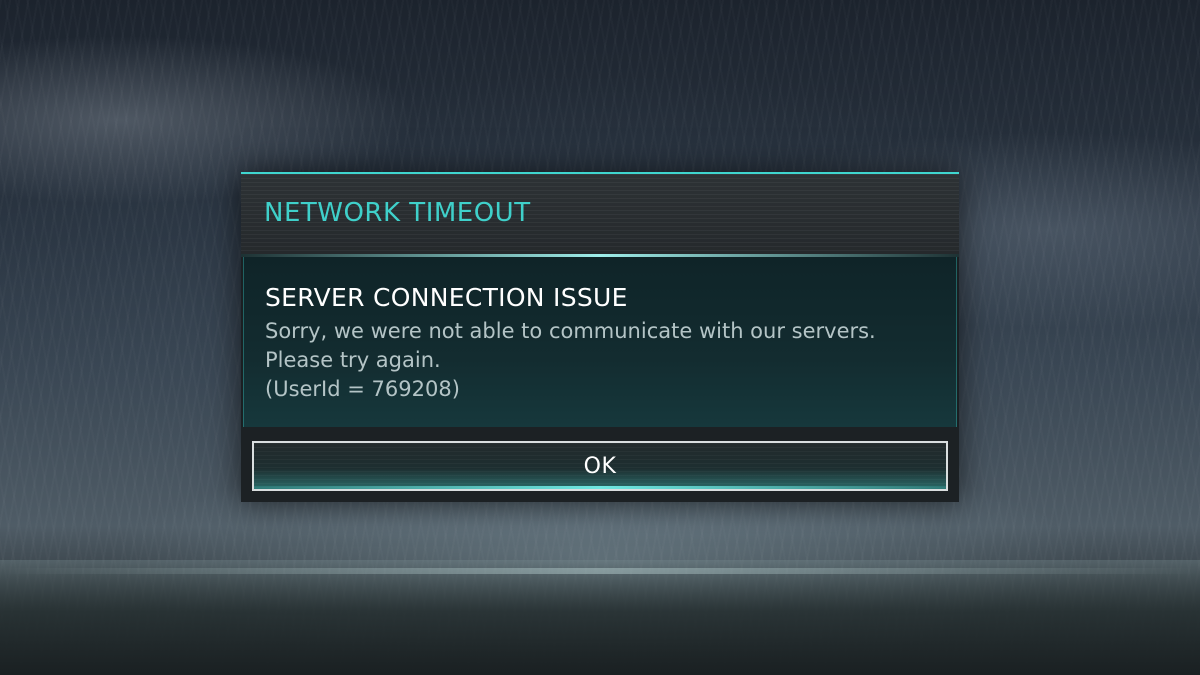 The width and height of the screenshot is (1200, 675). What do you see at coordinates (362, 389) in the screenshot?
I see `user-id-text: (UserId = 769208)` at bounding box center [362, 389].